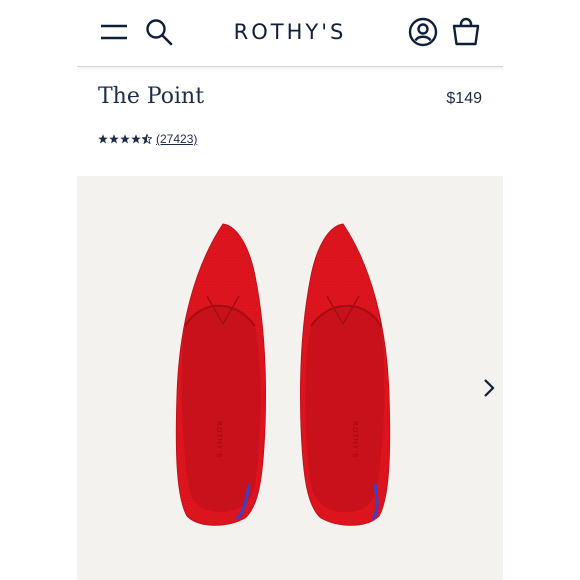 This screenshot has width=580, height=580. I want to click on product-price: $149, so click(464, 98).